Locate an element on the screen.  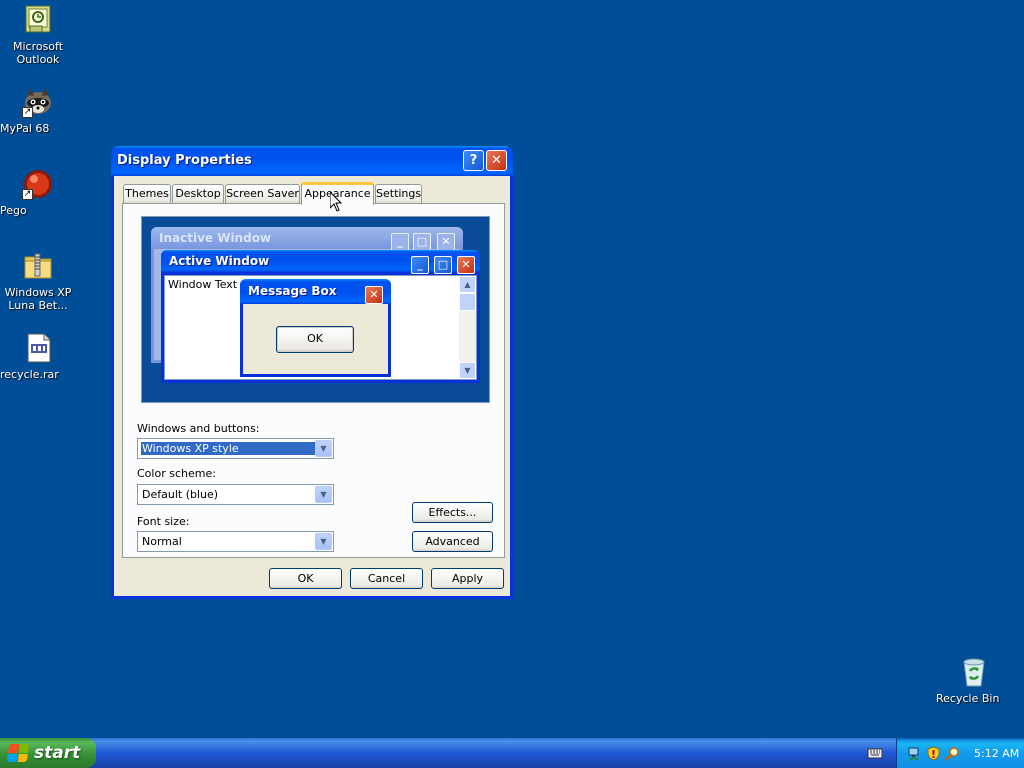
desktop-icon-label: MyPal 68 is located at coordinates (25, 128).